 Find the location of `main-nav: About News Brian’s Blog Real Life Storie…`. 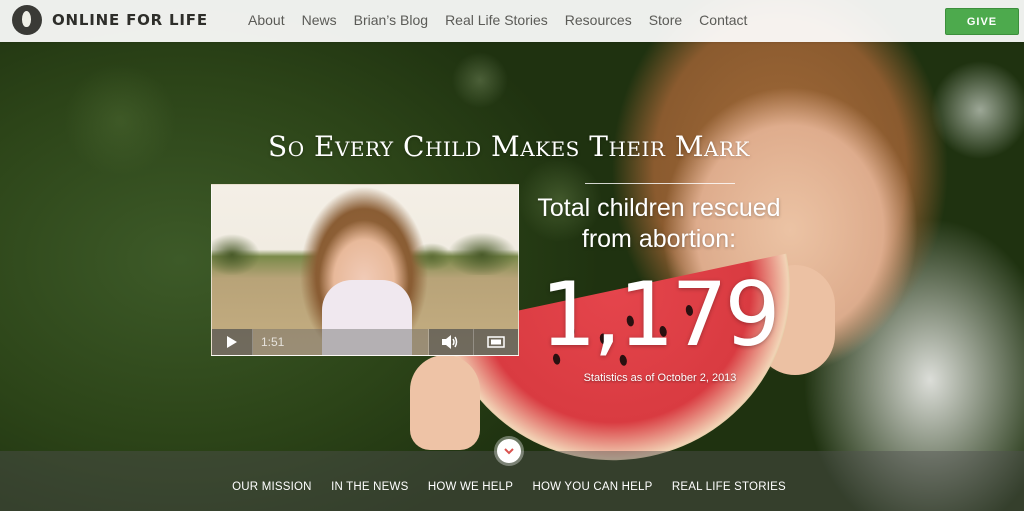

main-nav: About News Brian’s Blog Real Life Storie… is located at coordinates (506, 20).